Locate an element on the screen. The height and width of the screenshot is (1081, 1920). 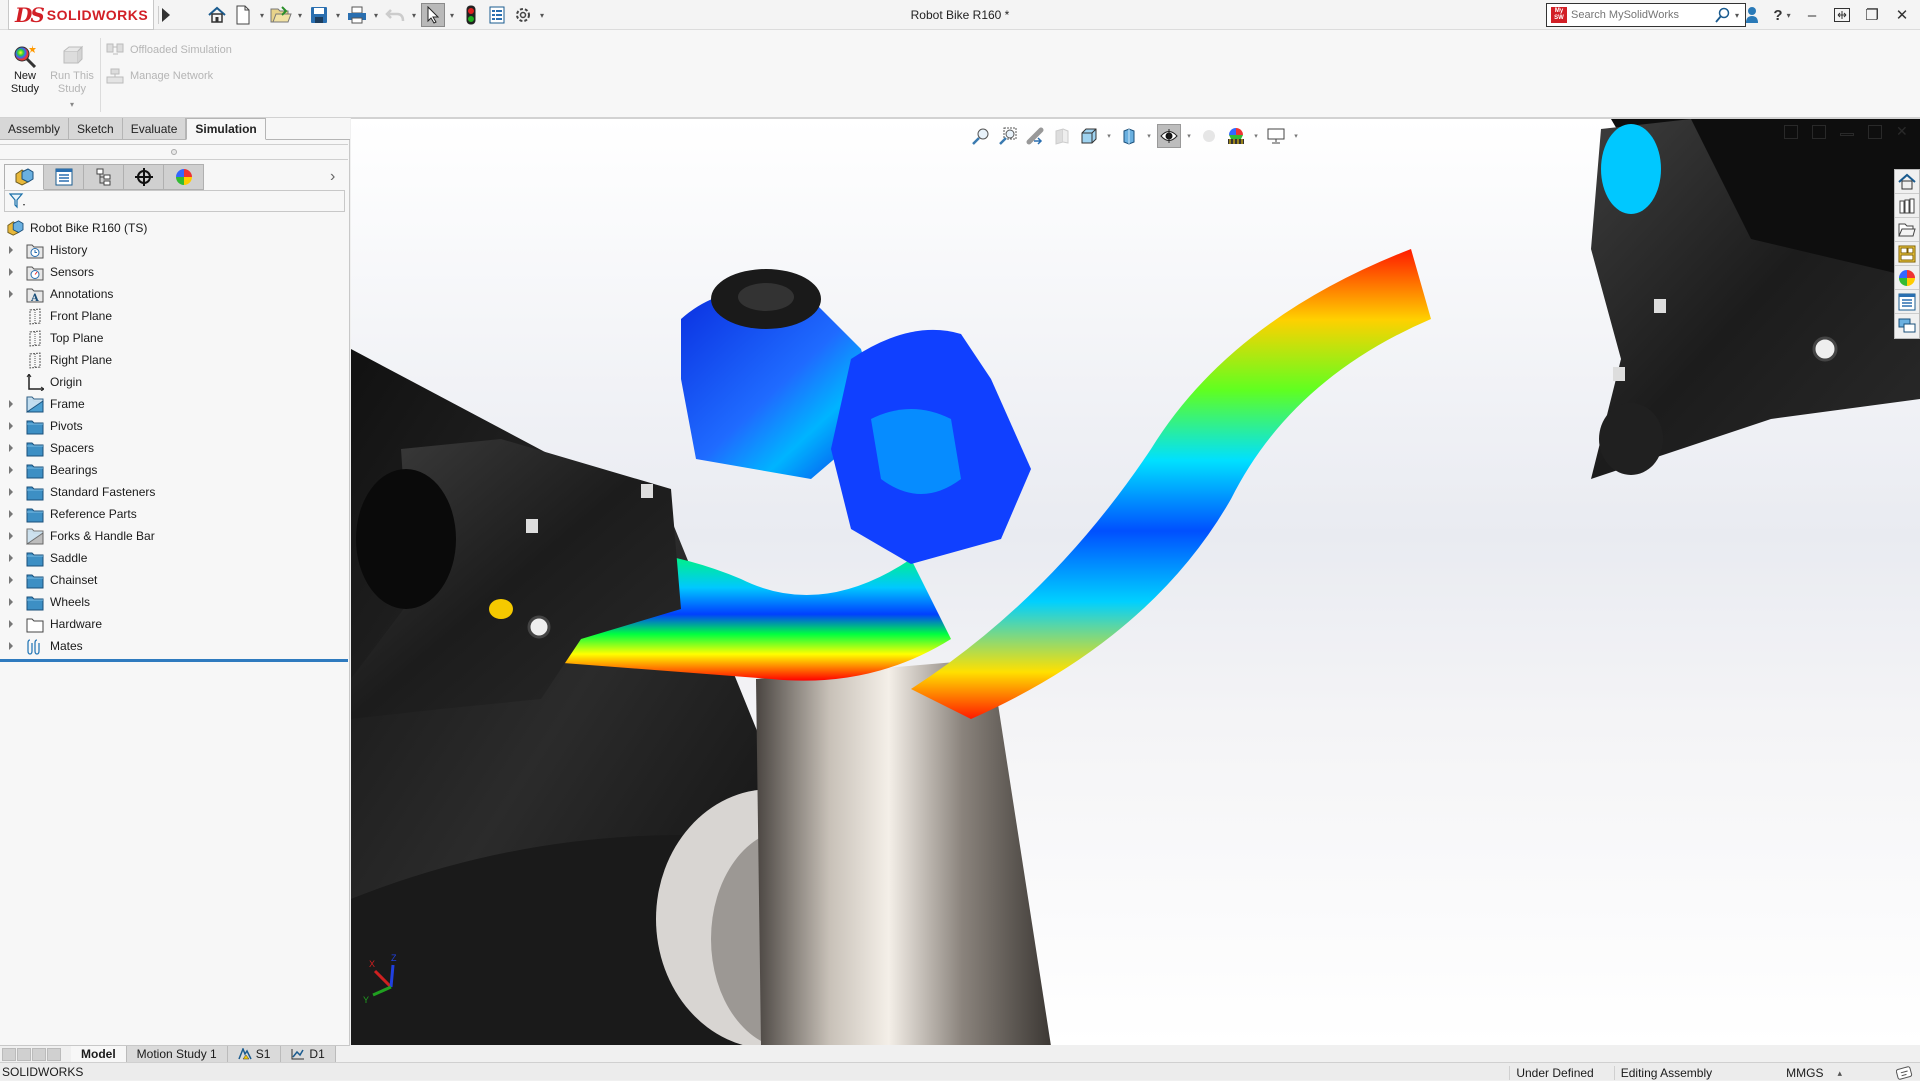
tab-motion-study-1: Motion Study 1 is located at coordinates (177, 1054).